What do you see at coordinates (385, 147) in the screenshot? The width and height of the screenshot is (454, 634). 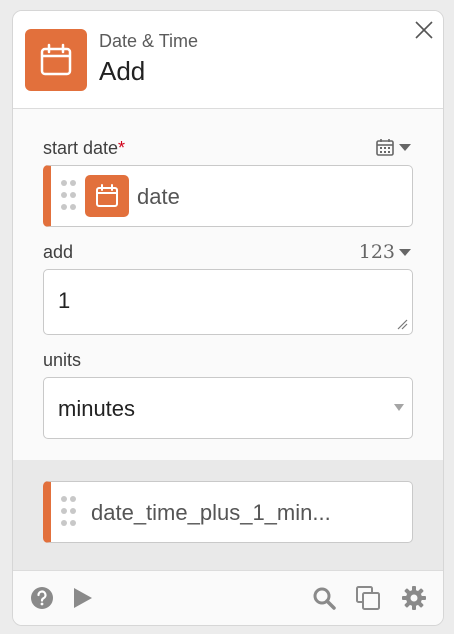 I see `calendar-type-icon` at bounding box center [385, 147].